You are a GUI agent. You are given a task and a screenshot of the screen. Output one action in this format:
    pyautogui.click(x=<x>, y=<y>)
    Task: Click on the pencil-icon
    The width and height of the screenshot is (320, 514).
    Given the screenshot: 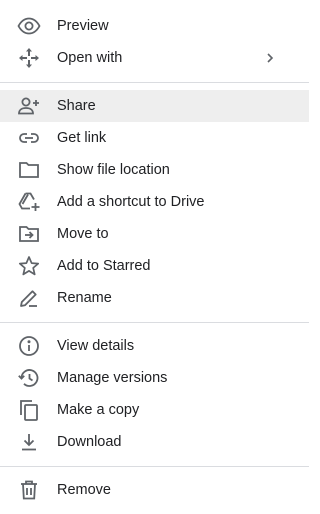 What is the action you would take?
    pyautogui.click(x=29, y=298)
    